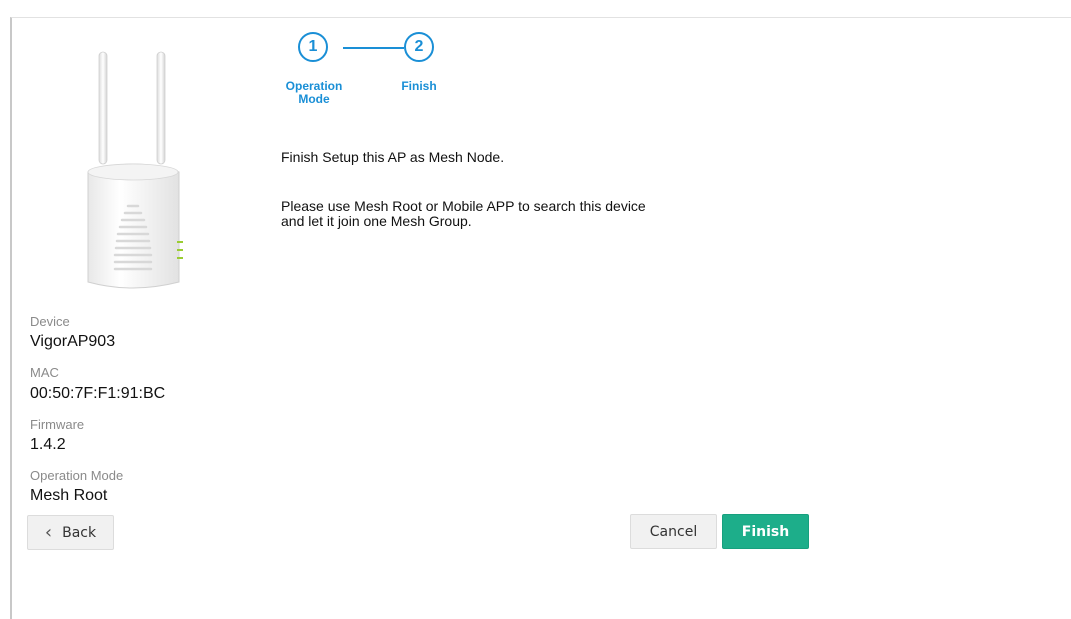 The image size is (1071, 619). Describe the element at coordinates (73, 341) in the screenshot. I see `device-value: VigorAP903` at that location.